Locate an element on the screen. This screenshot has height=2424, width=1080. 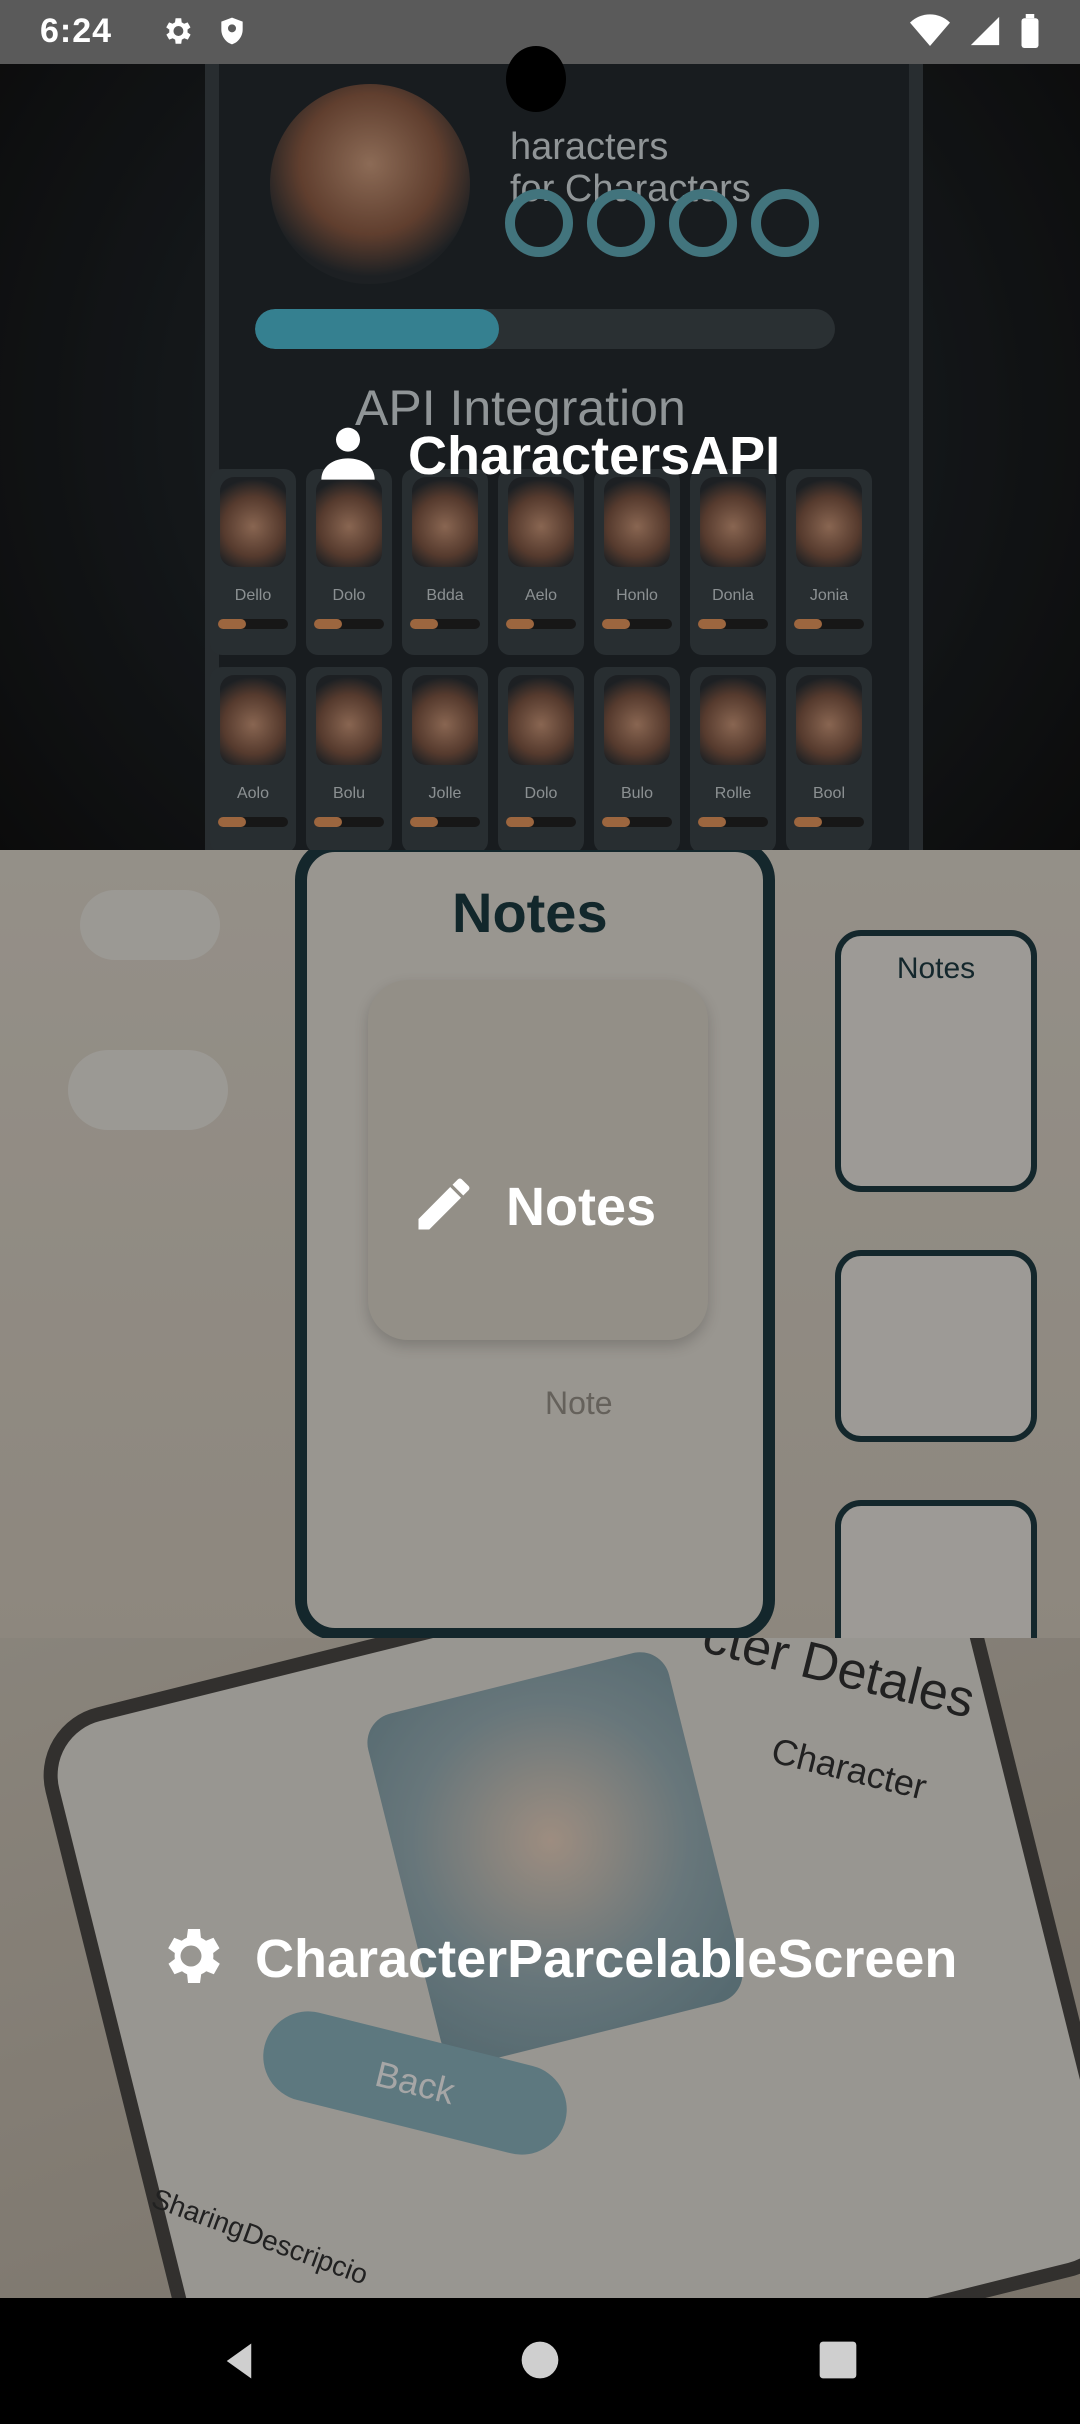
pencil-icon is located at coordinates (444, 1206).